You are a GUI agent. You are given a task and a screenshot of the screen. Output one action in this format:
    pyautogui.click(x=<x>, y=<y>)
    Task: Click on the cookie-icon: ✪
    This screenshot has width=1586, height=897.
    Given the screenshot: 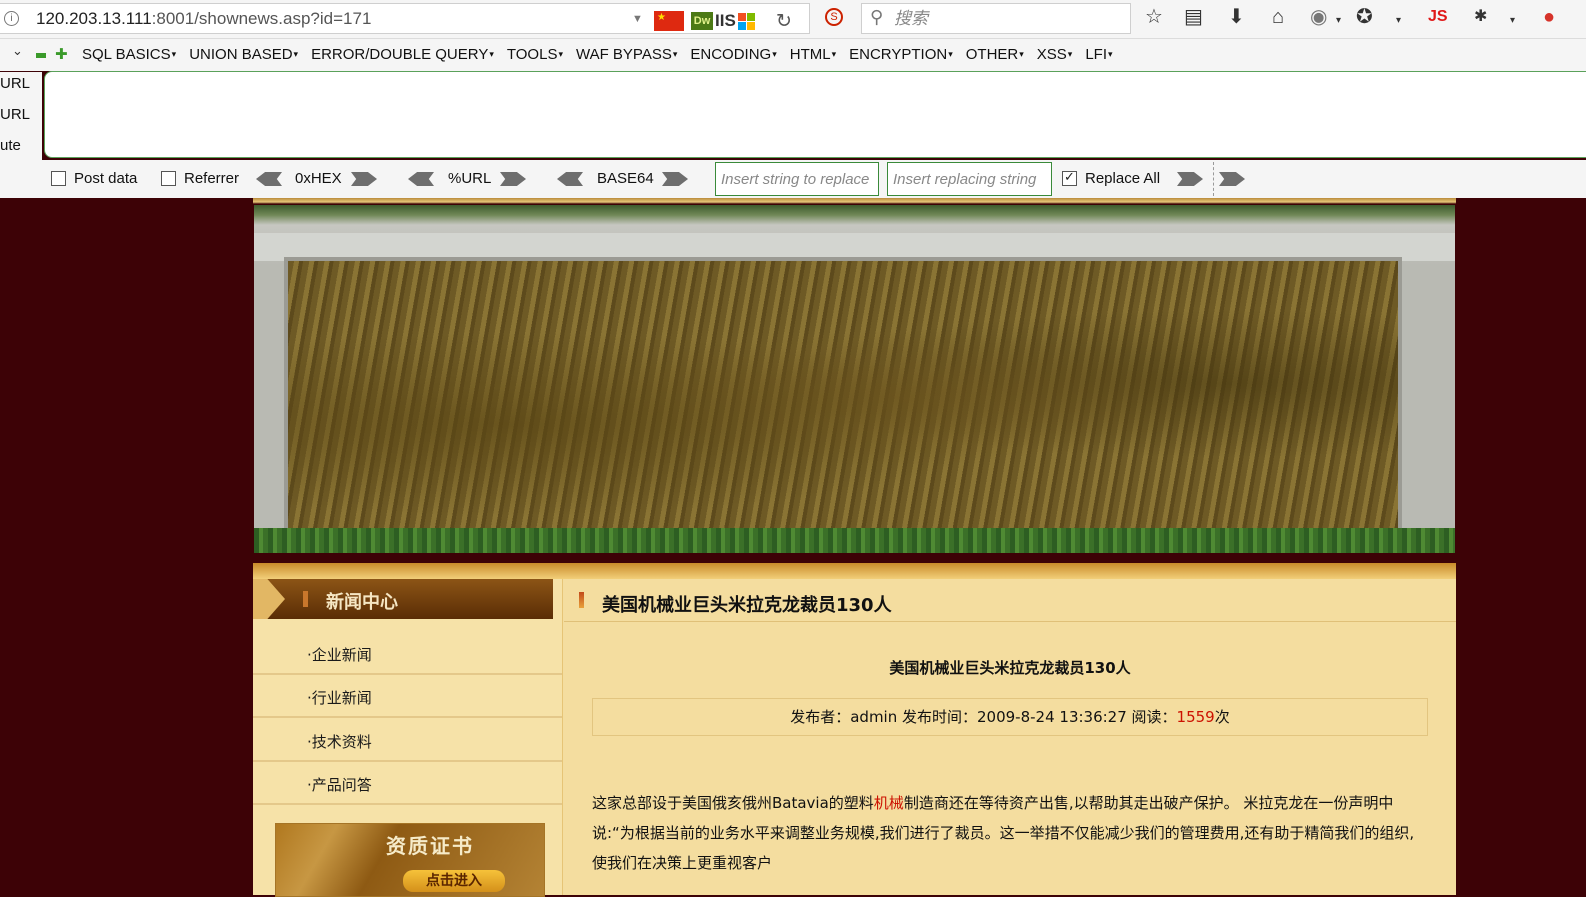 What is the action you would take?
    pyautogui.click(x=1364, y=17)
    